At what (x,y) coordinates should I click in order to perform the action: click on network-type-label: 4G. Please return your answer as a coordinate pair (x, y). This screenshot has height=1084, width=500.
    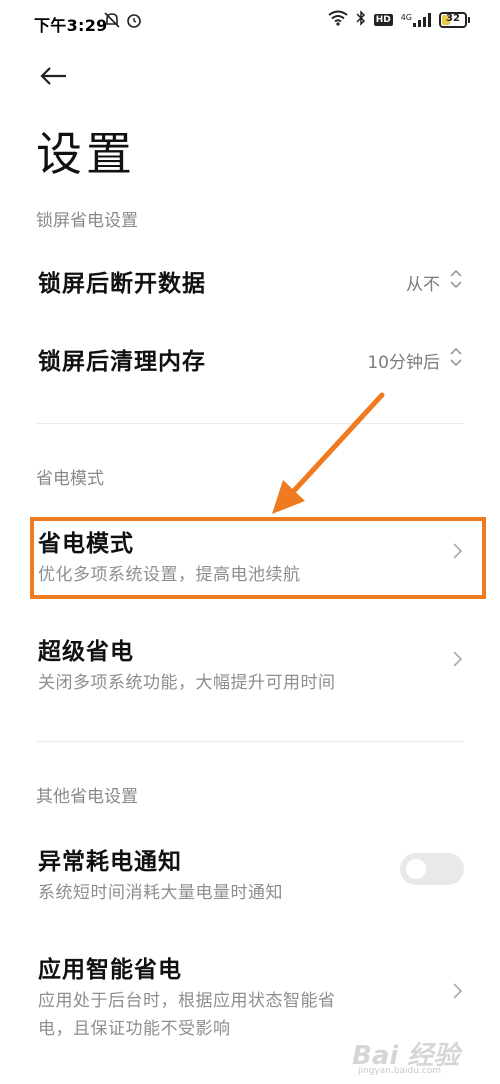
    Looking at the image, I should click on (406, 17).